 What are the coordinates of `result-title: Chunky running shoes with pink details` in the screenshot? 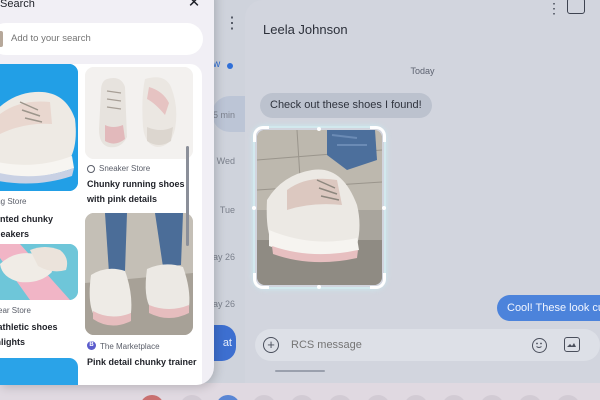 It's located at (136, 192).